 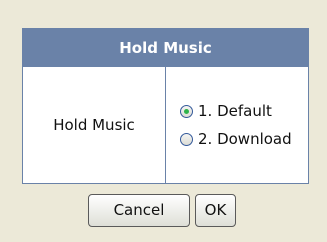 What do you see at coordinates (186, 111) in the screenshot?
I see `radio-default` at bounding box center [186, 111].